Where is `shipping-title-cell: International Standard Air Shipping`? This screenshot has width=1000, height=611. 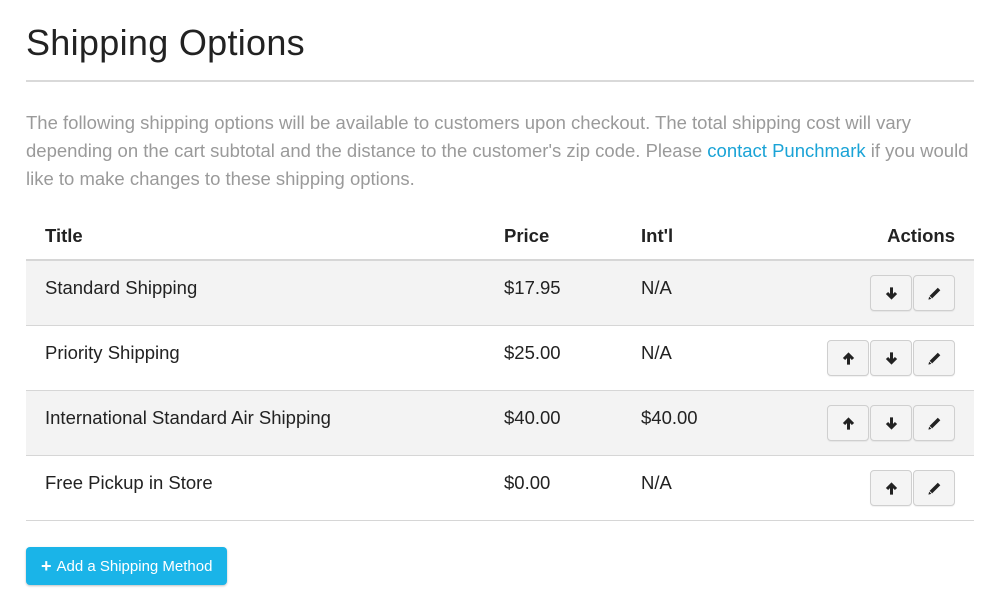 shipping-title-cell: International Standard Air Shipping is located at coordinates (255, 423).